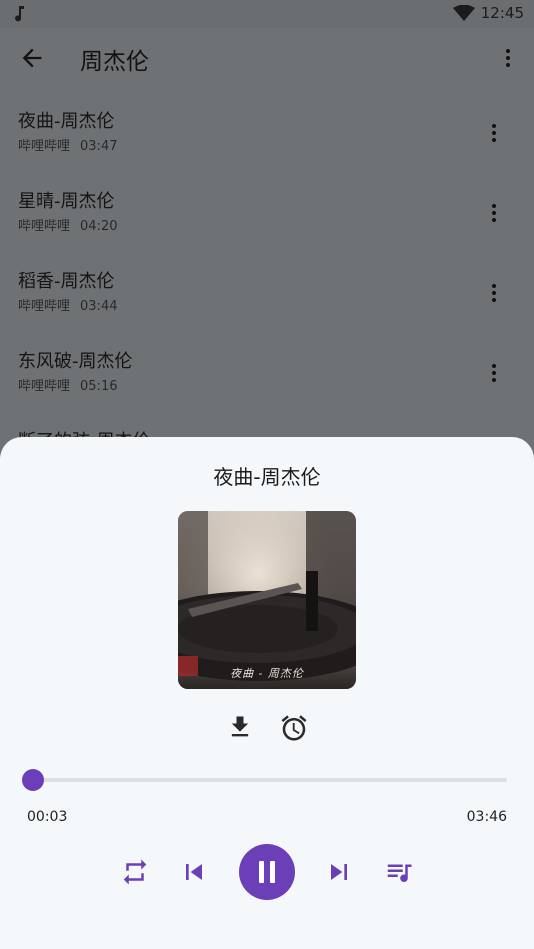  I want to click on song-meta: 哔哩哔哩 03:47, so click(67, 144).